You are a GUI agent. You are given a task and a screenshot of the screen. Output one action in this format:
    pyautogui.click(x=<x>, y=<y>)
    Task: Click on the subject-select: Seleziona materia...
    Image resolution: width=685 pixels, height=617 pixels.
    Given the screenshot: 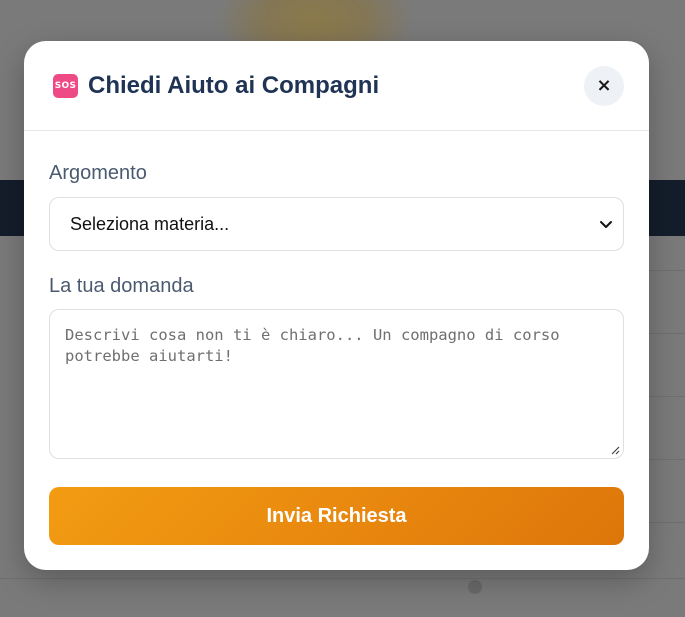 What is the action you would take?
    pyautogui.click(x=336, y=224)
    